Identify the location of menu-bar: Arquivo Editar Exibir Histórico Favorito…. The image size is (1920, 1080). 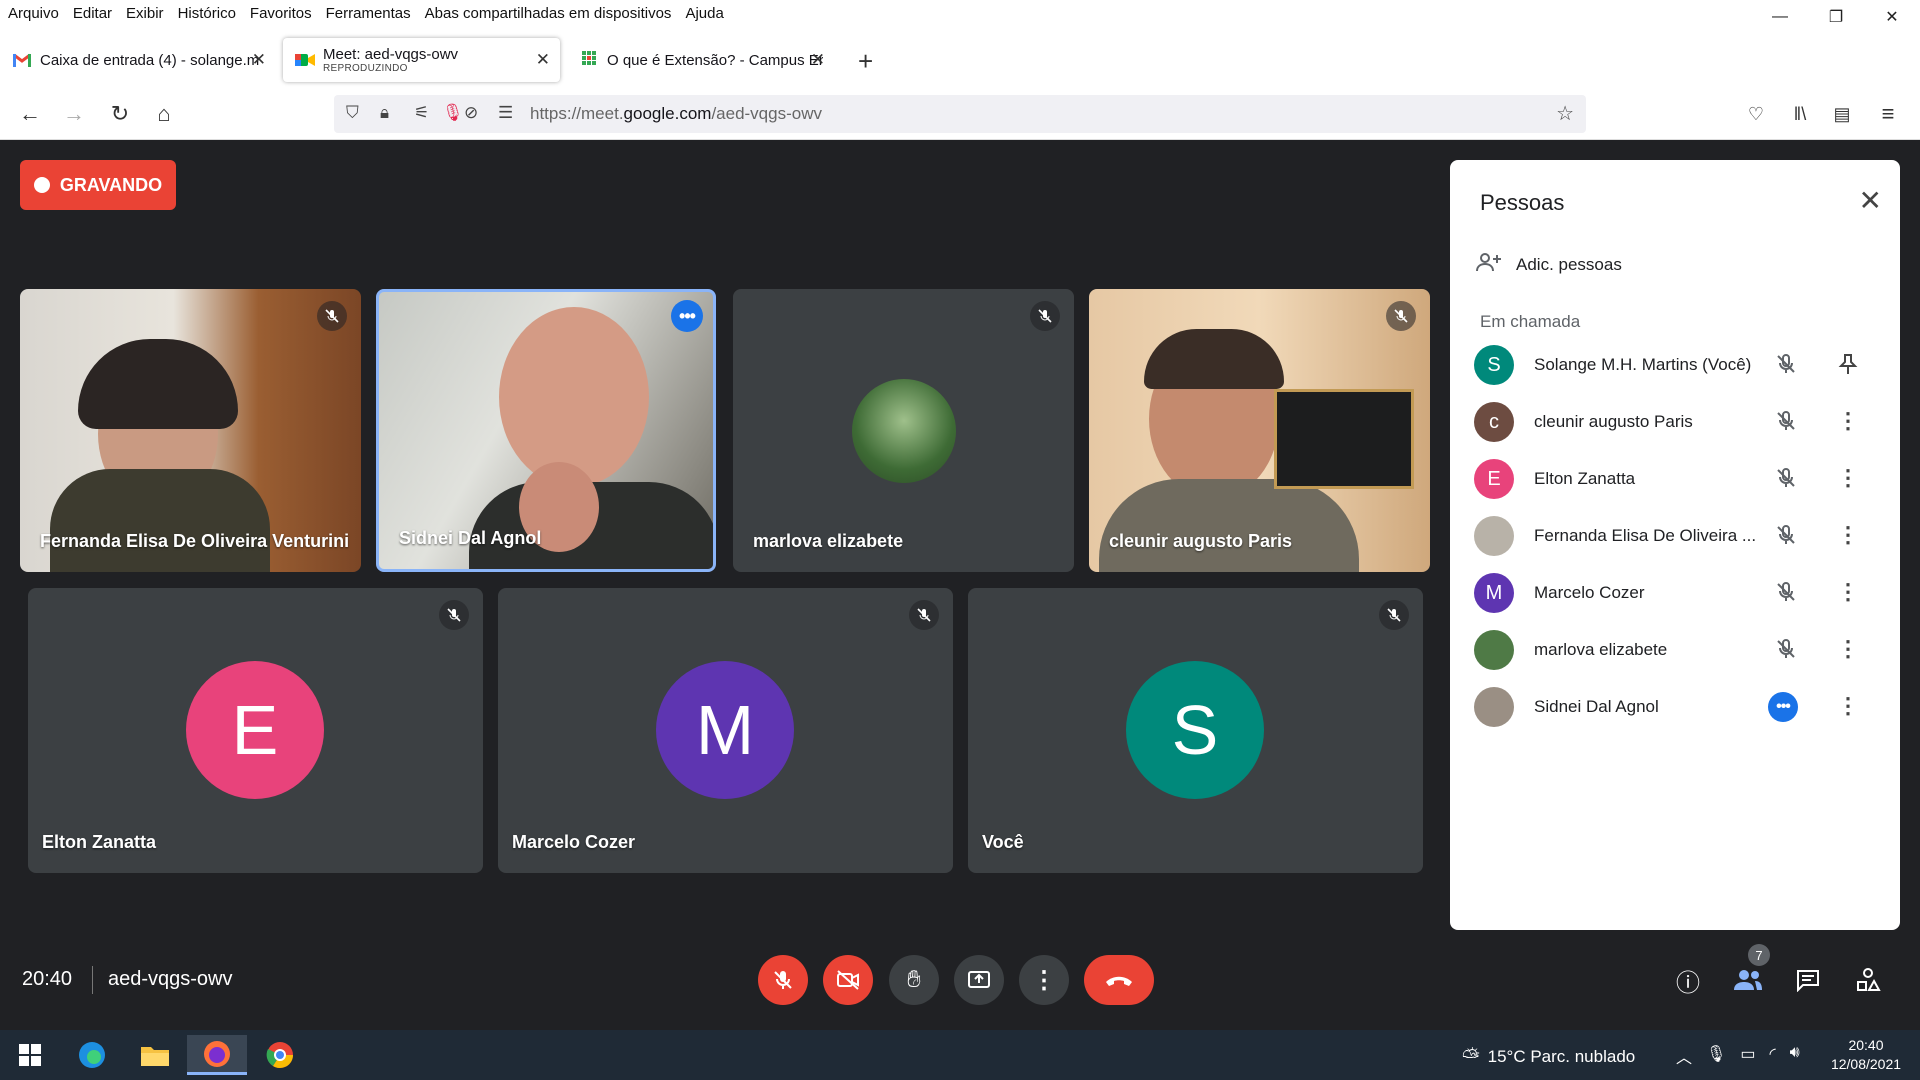
(960, 13).